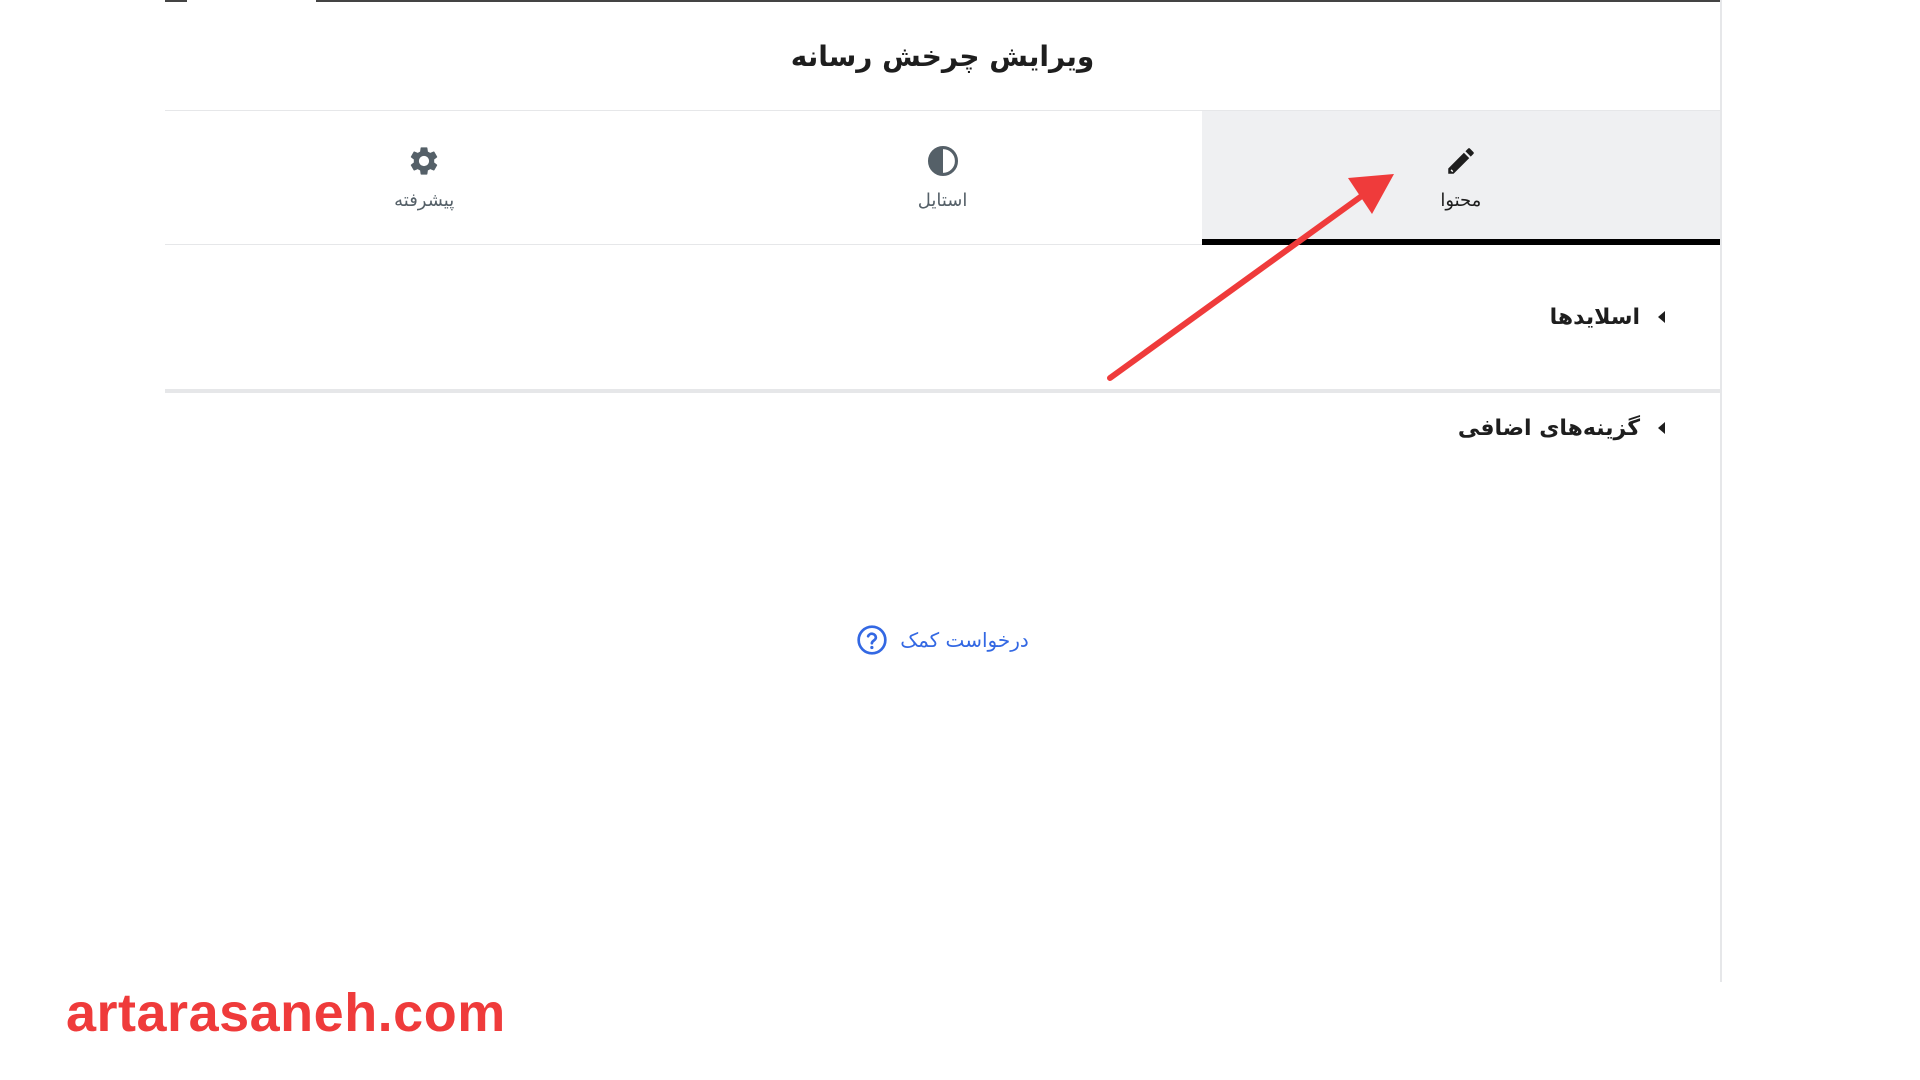 This screenshot has height=1080, width=1920. What do you see at coordinates (942, 200) in the screenshot?
I see `tab-label: استایل` at bounding box center [942, 200].